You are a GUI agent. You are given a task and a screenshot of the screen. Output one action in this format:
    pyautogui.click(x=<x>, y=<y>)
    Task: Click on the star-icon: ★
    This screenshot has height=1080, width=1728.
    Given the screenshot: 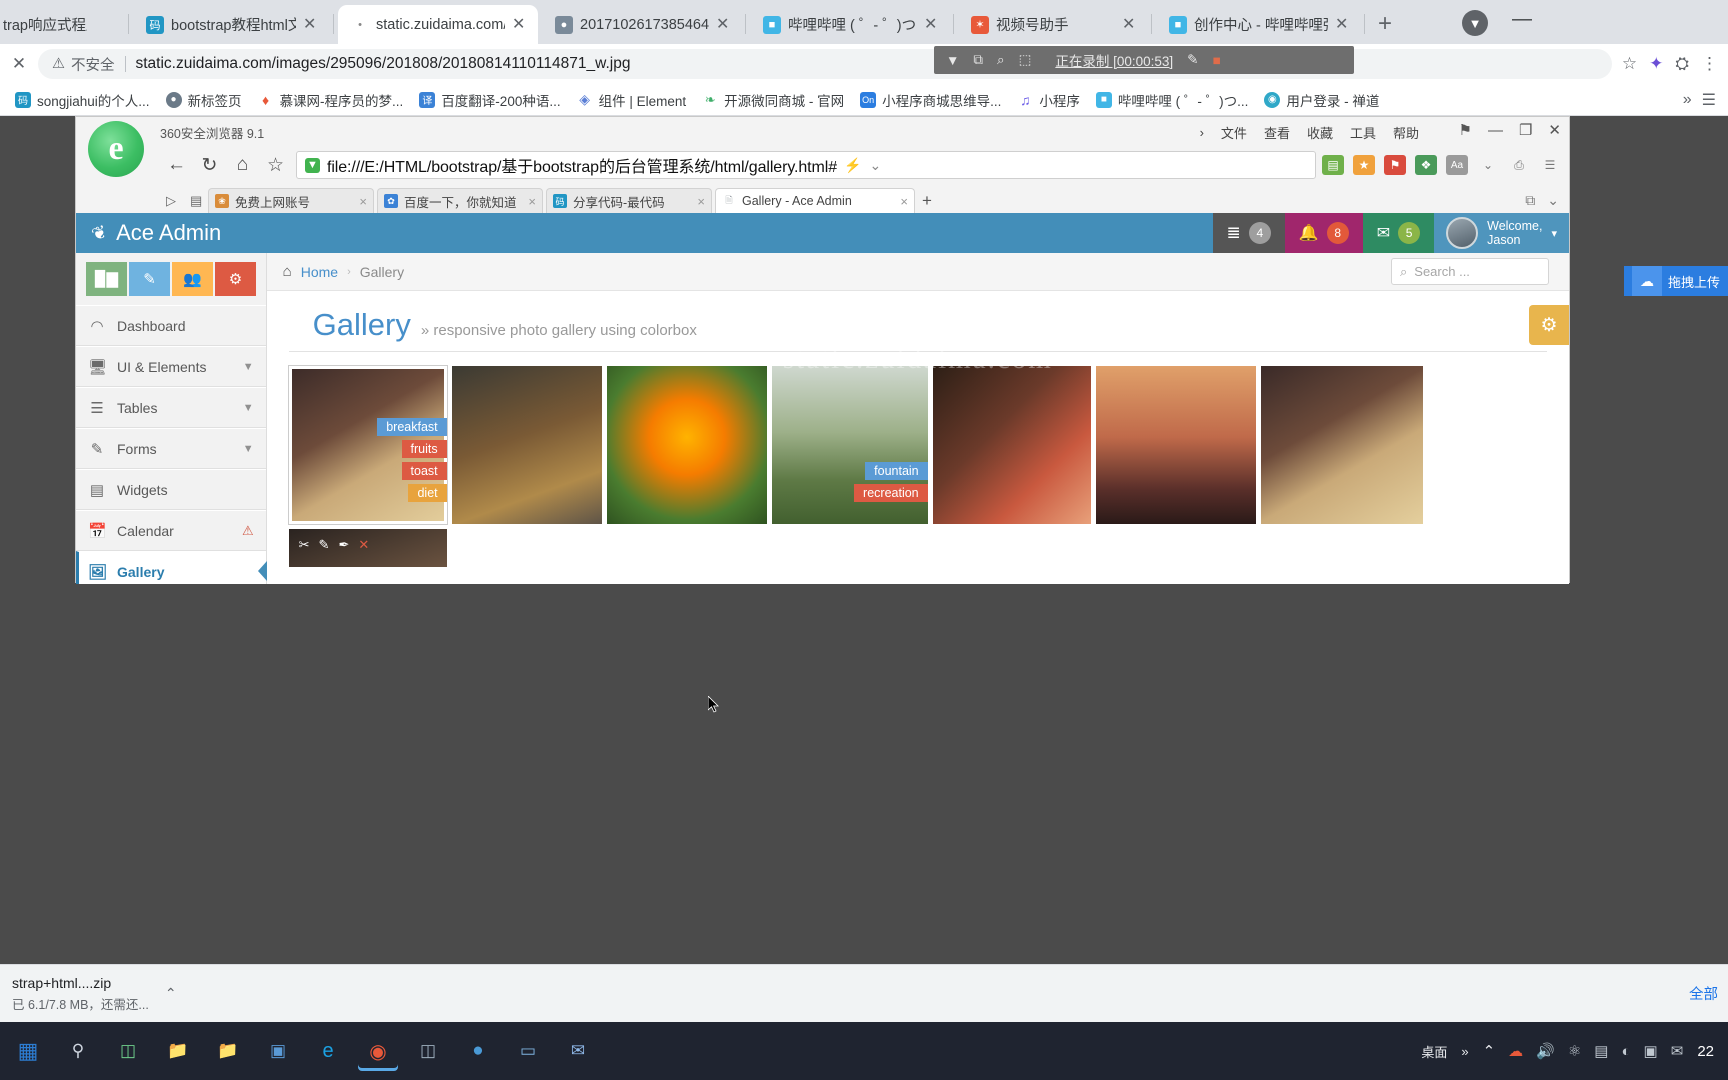 What is the action you would take?
    pyautogui.click(x=1364, y=165)
    